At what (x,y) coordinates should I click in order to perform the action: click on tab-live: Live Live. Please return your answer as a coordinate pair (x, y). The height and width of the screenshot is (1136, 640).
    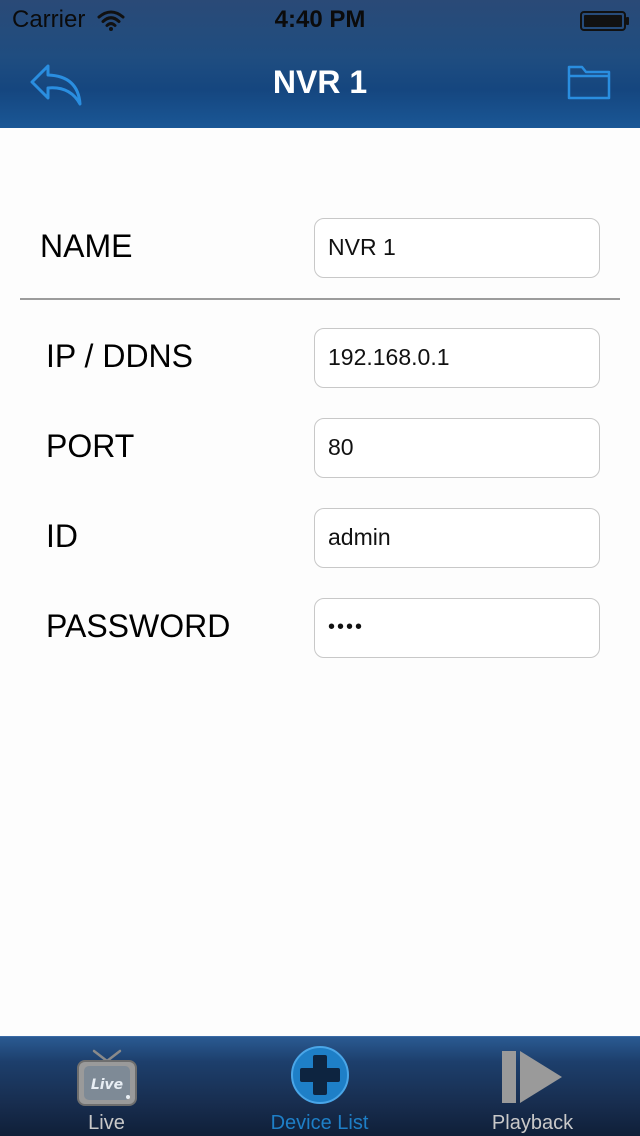
    Looking at the image, I should click on (106, 1086).